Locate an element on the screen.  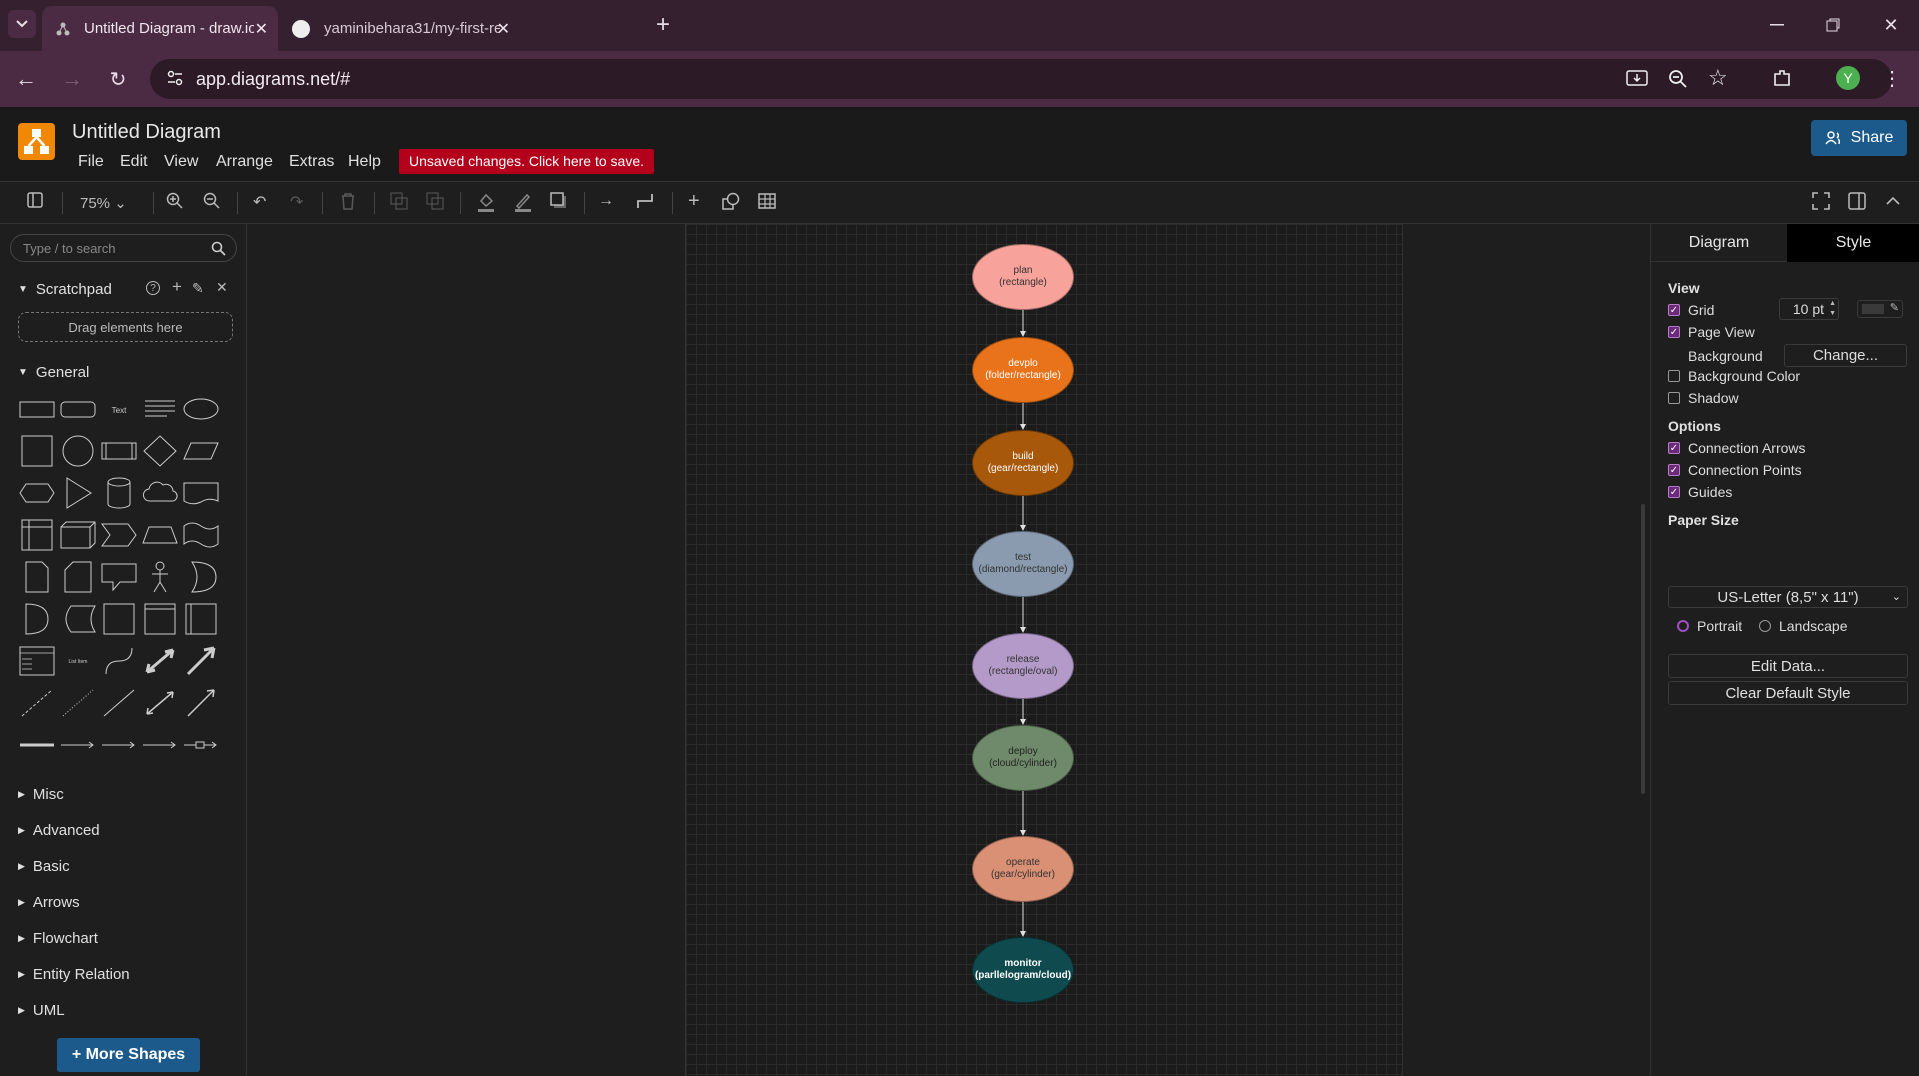
dotted-line-shape is located at coordinates (78, 703).